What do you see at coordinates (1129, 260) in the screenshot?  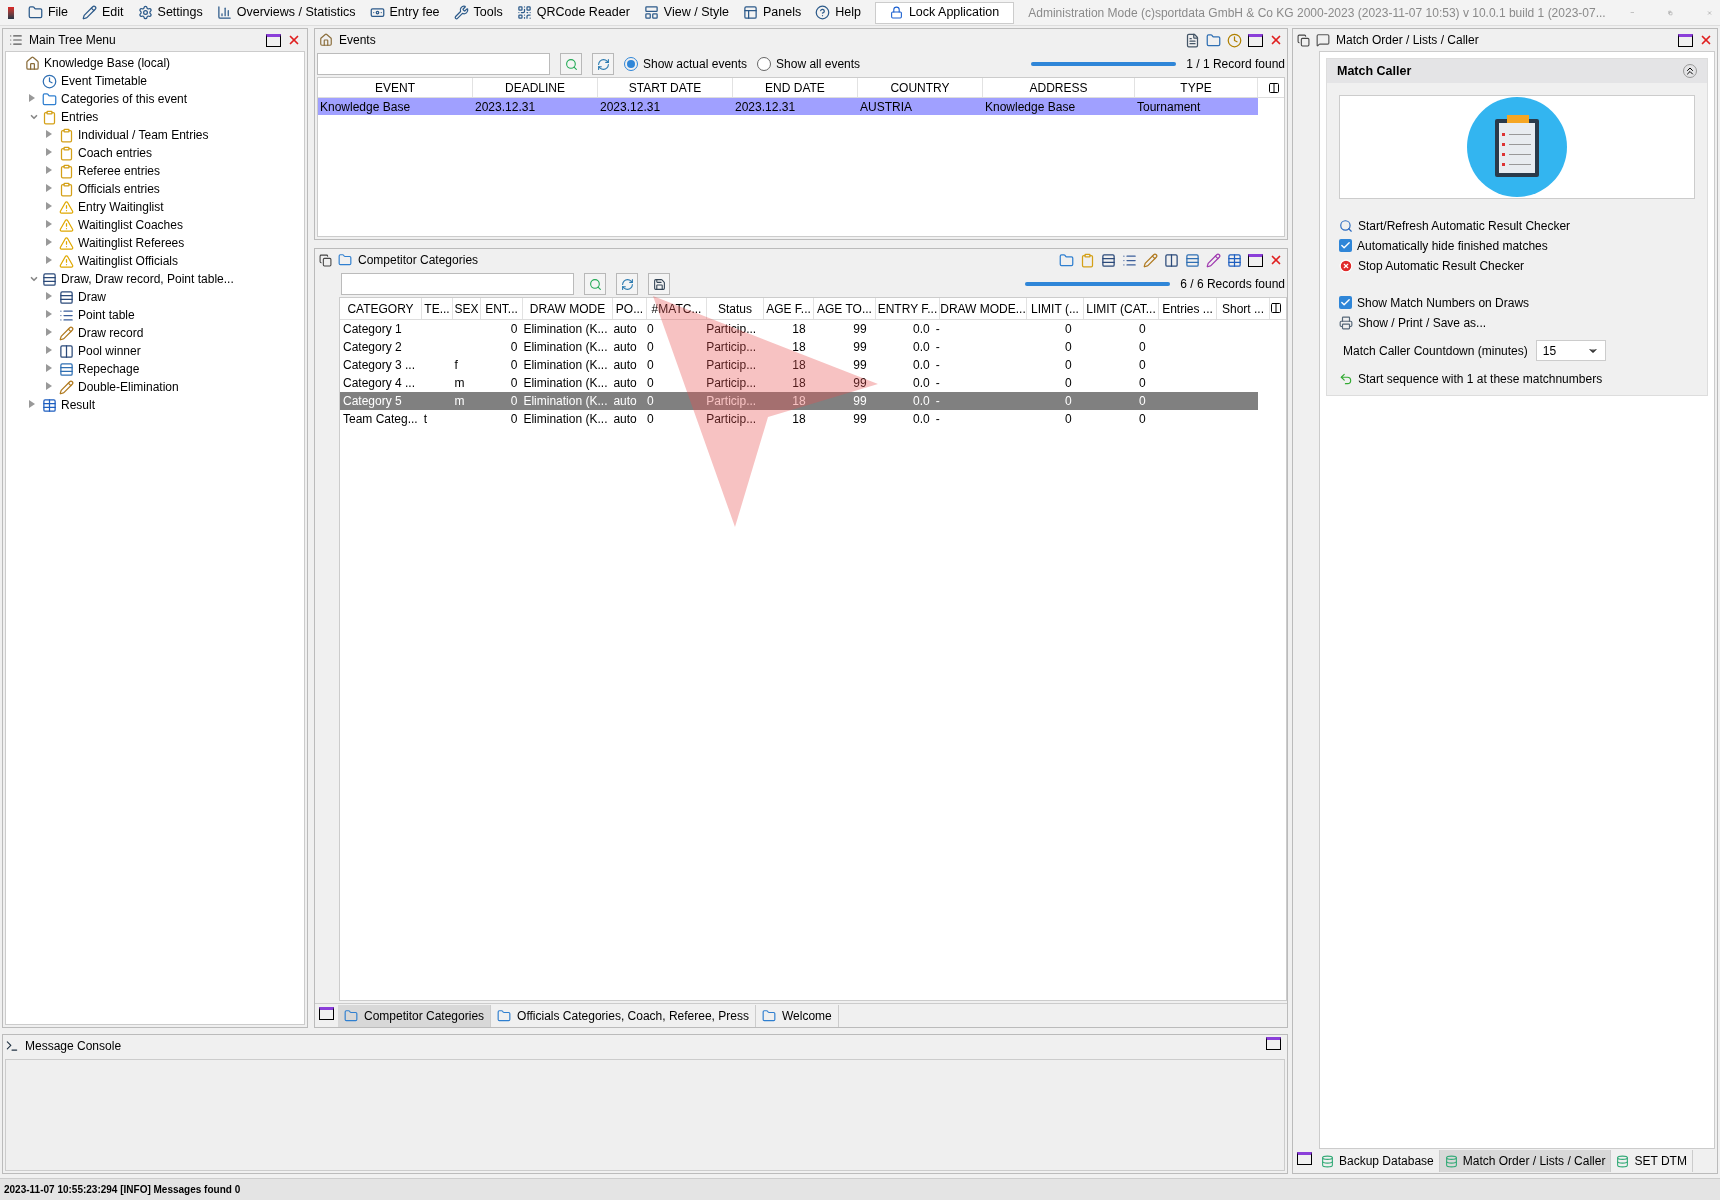 I see `list-icon` at bounding box center [1129, 260].